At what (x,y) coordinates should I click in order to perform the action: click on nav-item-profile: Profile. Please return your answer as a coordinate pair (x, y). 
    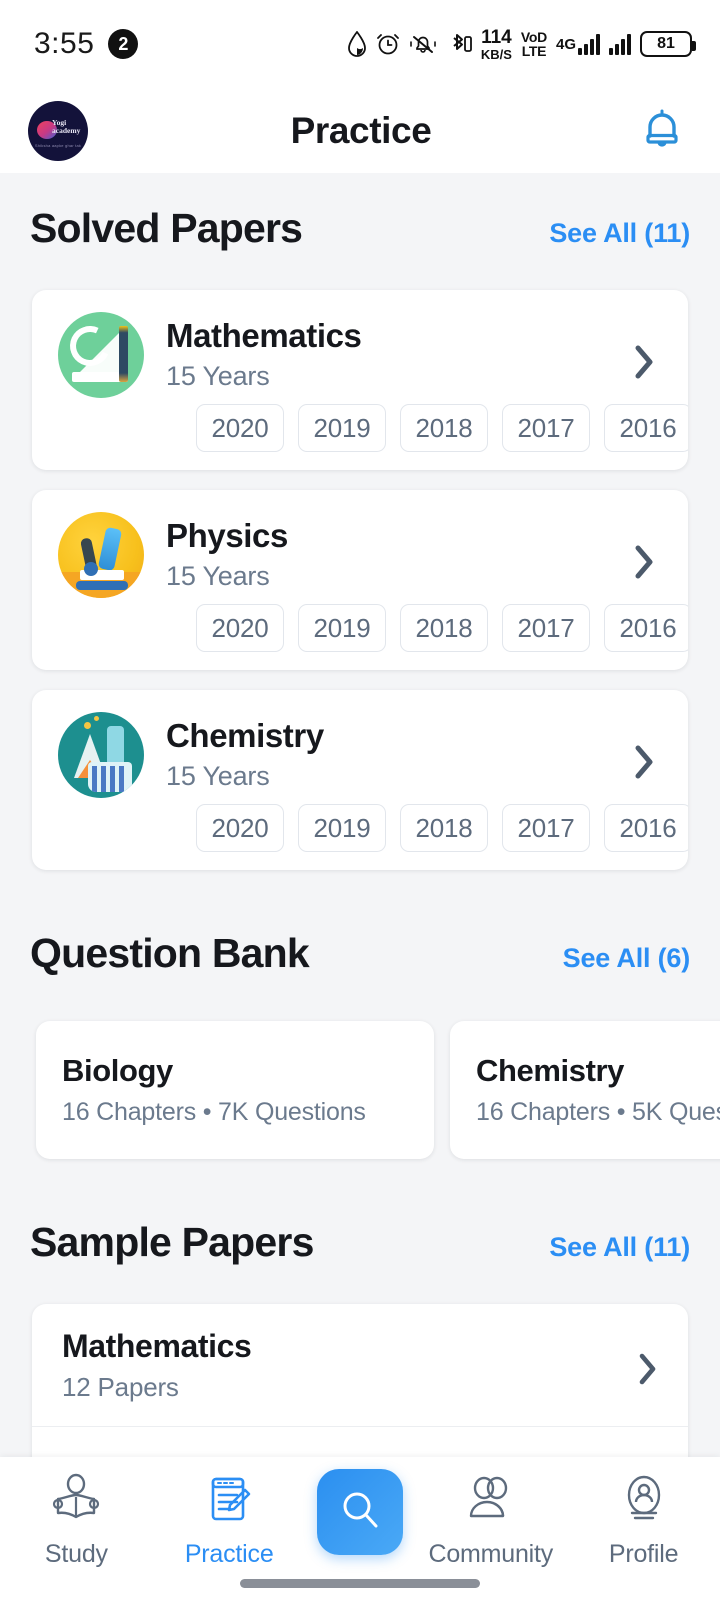
    Looking at the image, I should click on (644, 1520).